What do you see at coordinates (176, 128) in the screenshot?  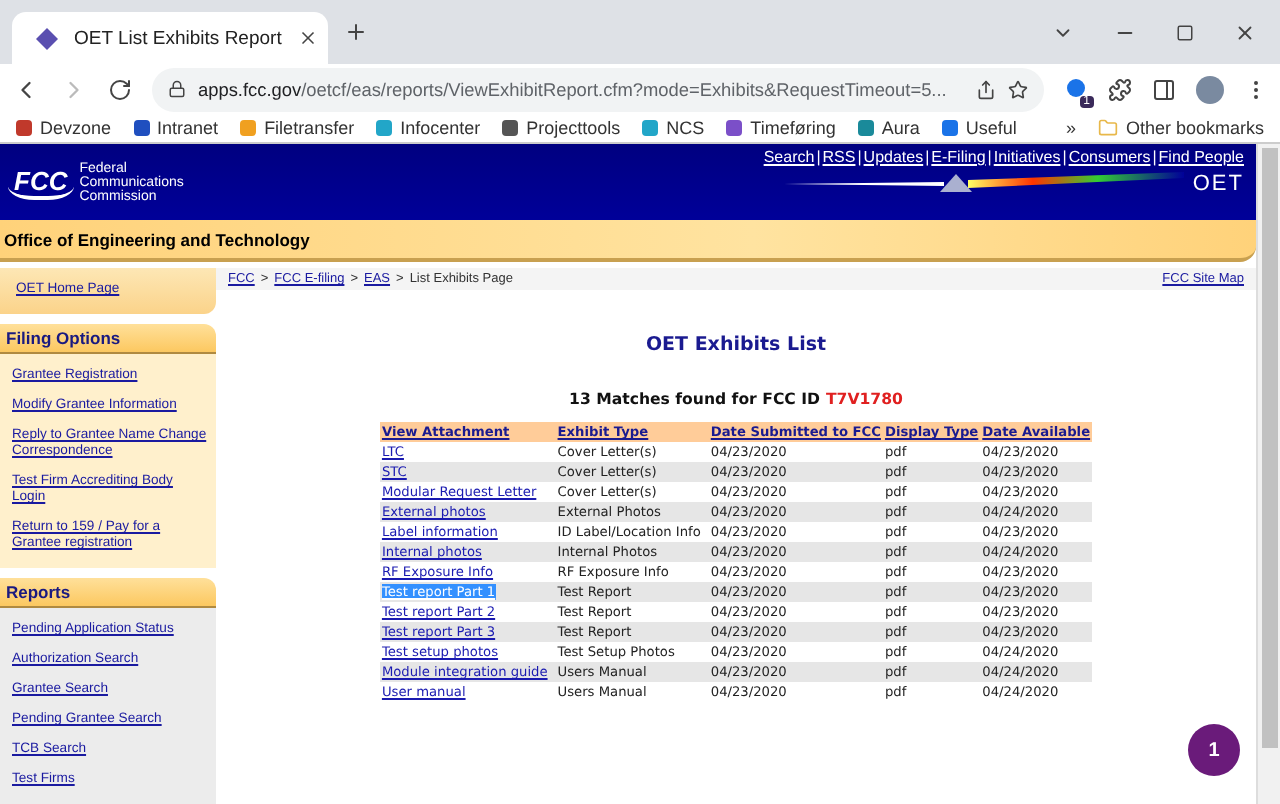 I see `bookmark: Intranet` at bounding box center [176, 128].